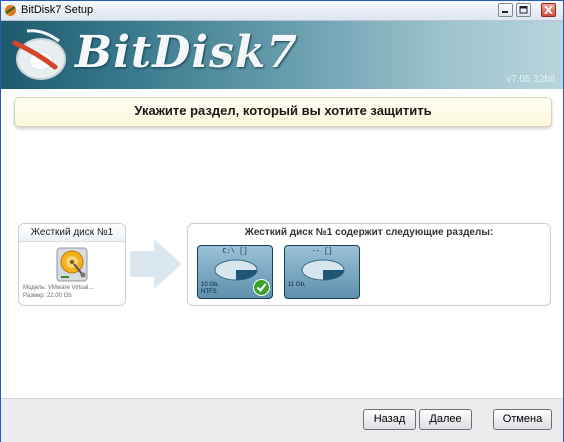 This screenshot has height=442, width=564. I want to click on minimize-button, so click(505, 10).